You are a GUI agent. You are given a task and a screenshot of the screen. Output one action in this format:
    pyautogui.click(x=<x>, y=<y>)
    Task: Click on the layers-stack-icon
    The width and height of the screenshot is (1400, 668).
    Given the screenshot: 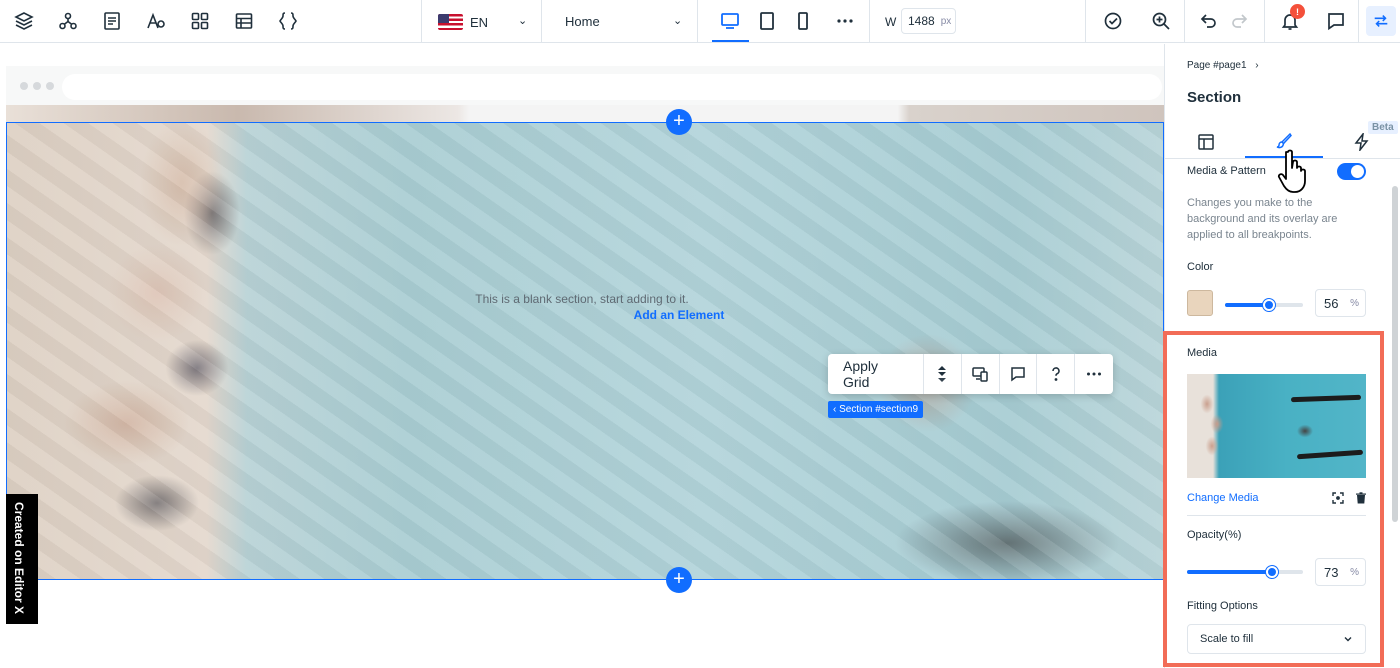 What is the action you would take?
    pyautogui.click(x=943, y=374)
    